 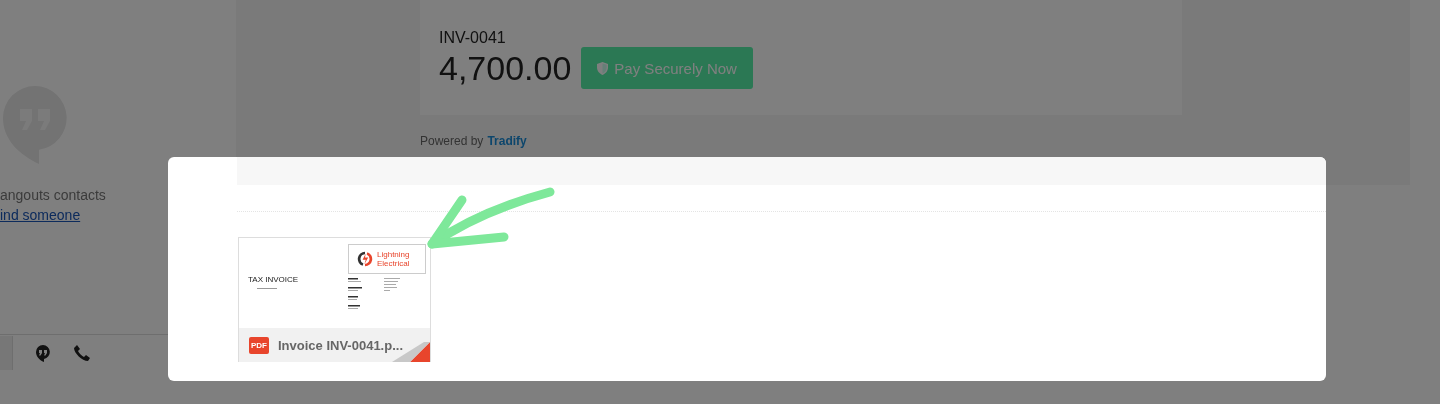 I want to click on company-name: Electrical, so click(x=393, y=263).